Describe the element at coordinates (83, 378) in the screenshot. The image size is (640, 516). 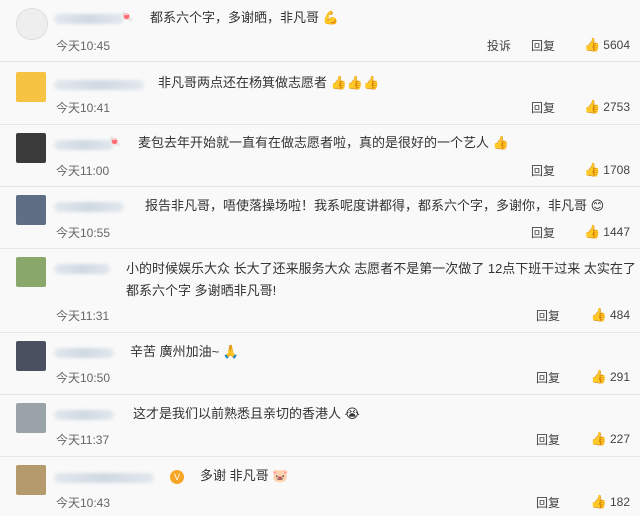
I see `comment-time: 今天10:50` at that location.